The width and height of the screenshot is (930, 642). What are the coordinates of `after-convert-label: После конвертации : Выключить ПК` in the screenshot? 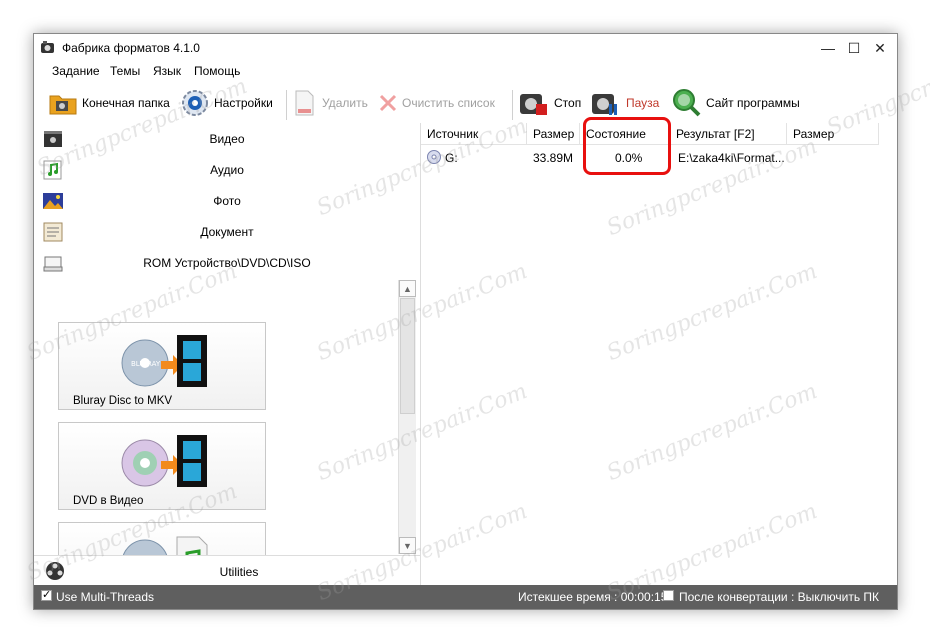 It's located at (779, 597).